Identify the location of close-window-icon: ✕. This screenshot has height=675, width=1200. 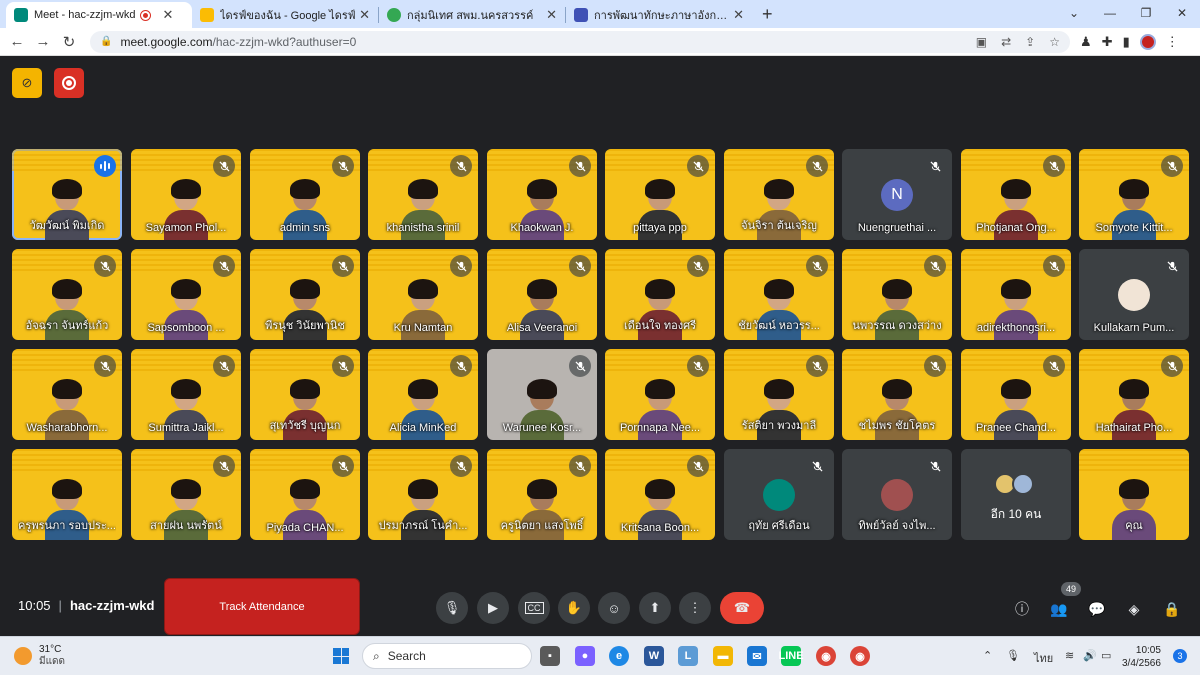
(1182, 13).